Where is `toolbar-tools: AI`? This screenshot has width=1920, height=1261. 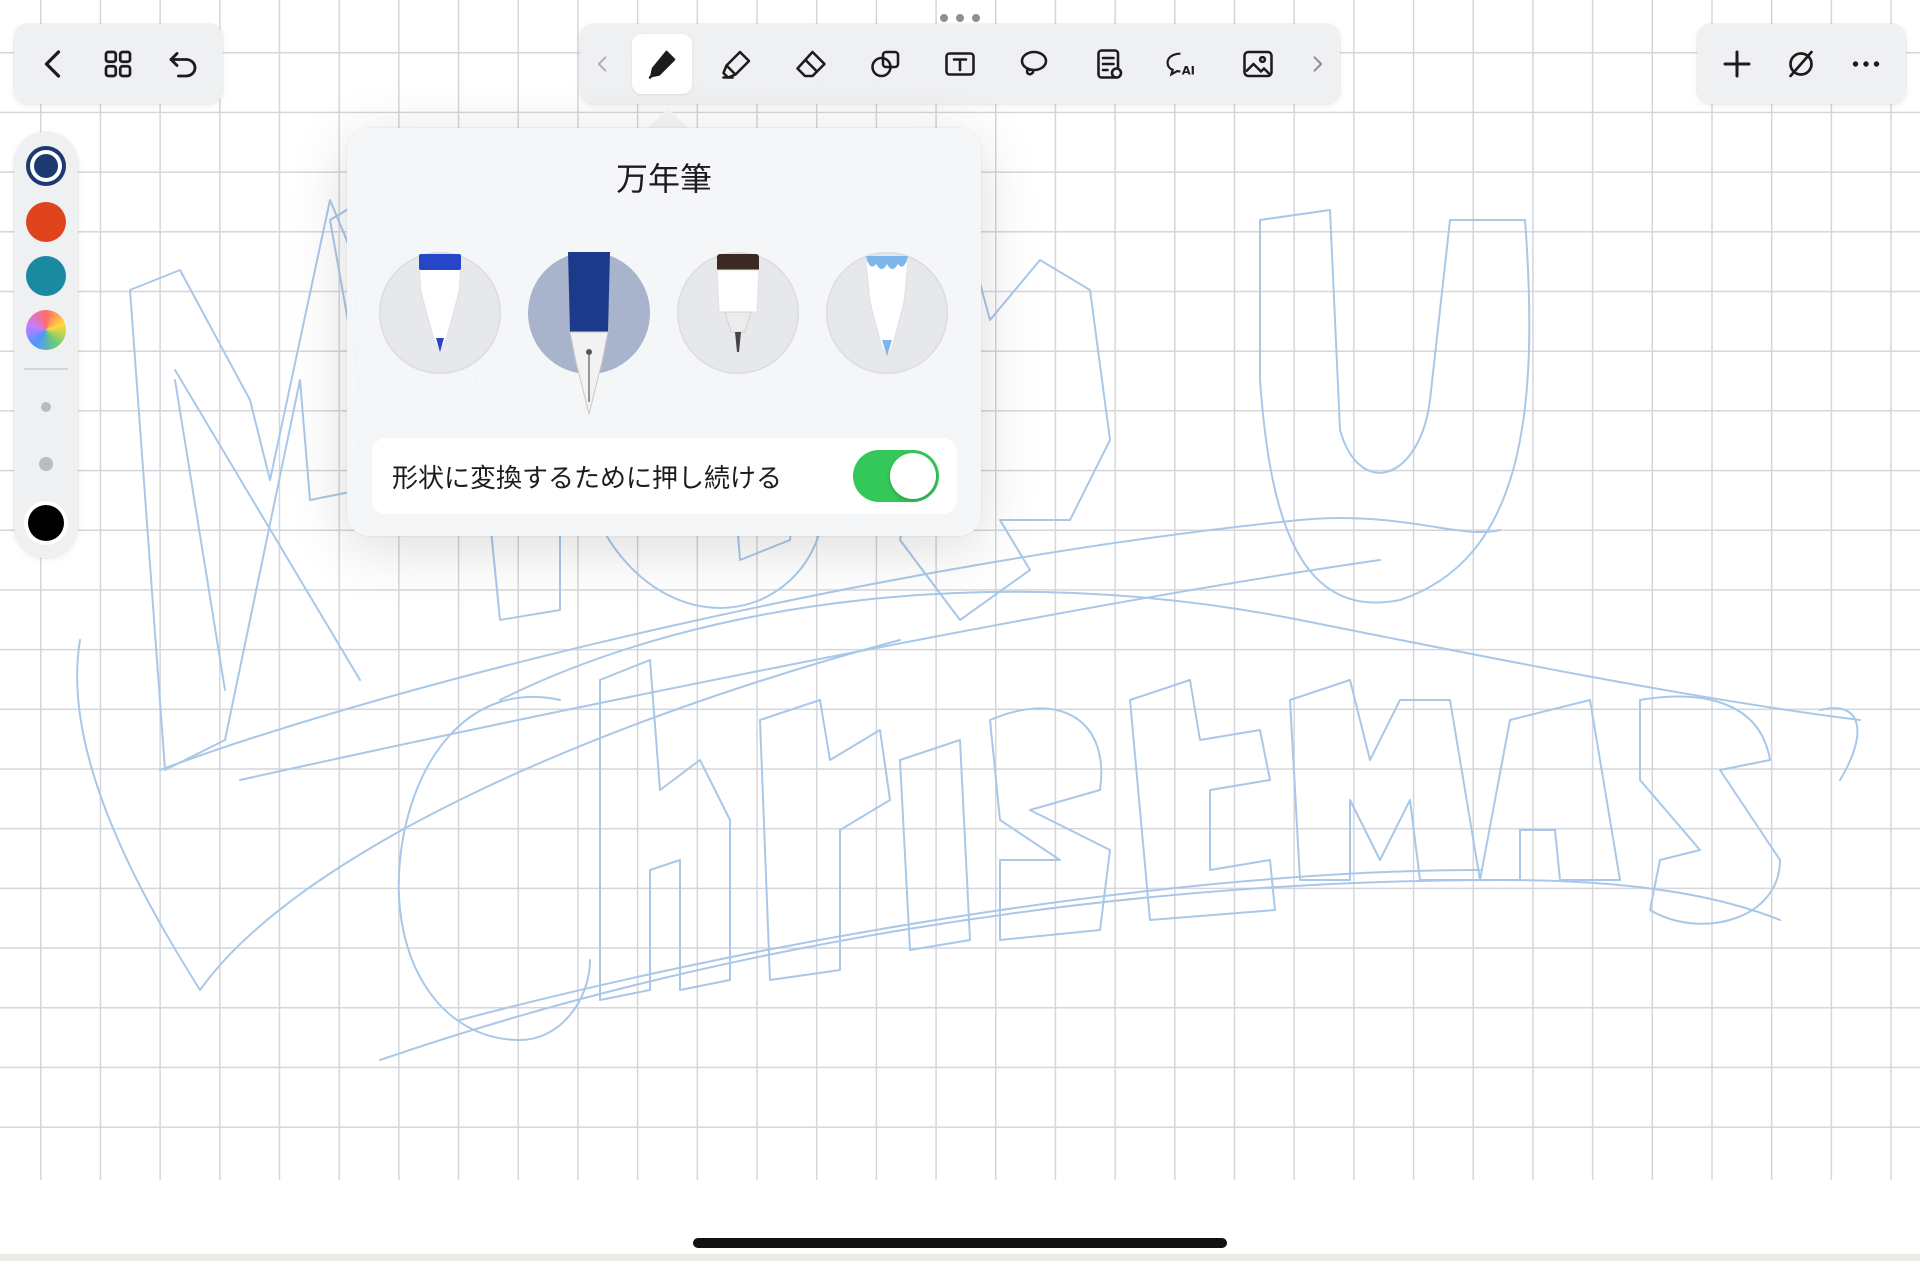 toolbar-tools: AI is located at coordinates (960, 64).